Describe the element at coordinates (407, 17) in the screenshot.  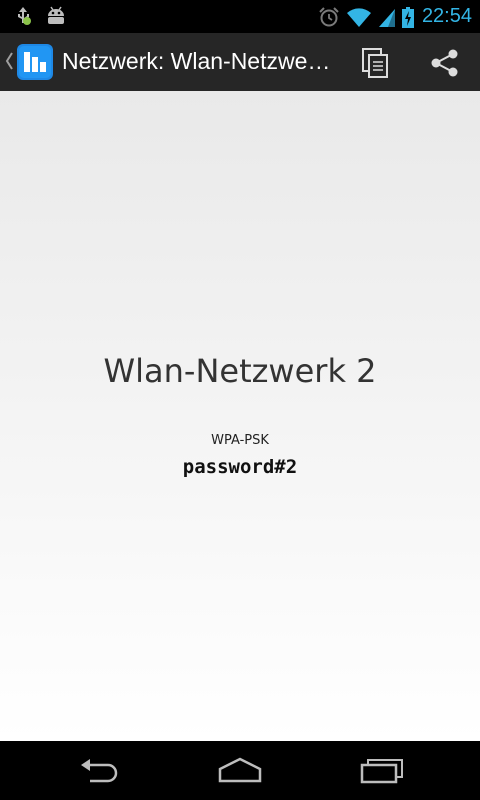
I see `battery-charging-icon` at that location.